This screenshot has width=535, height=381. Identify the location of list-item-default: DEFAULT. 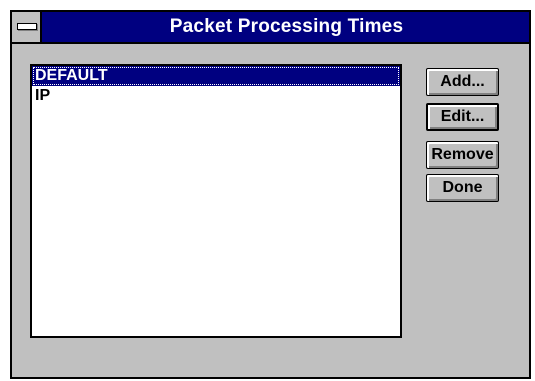
(216, 76).